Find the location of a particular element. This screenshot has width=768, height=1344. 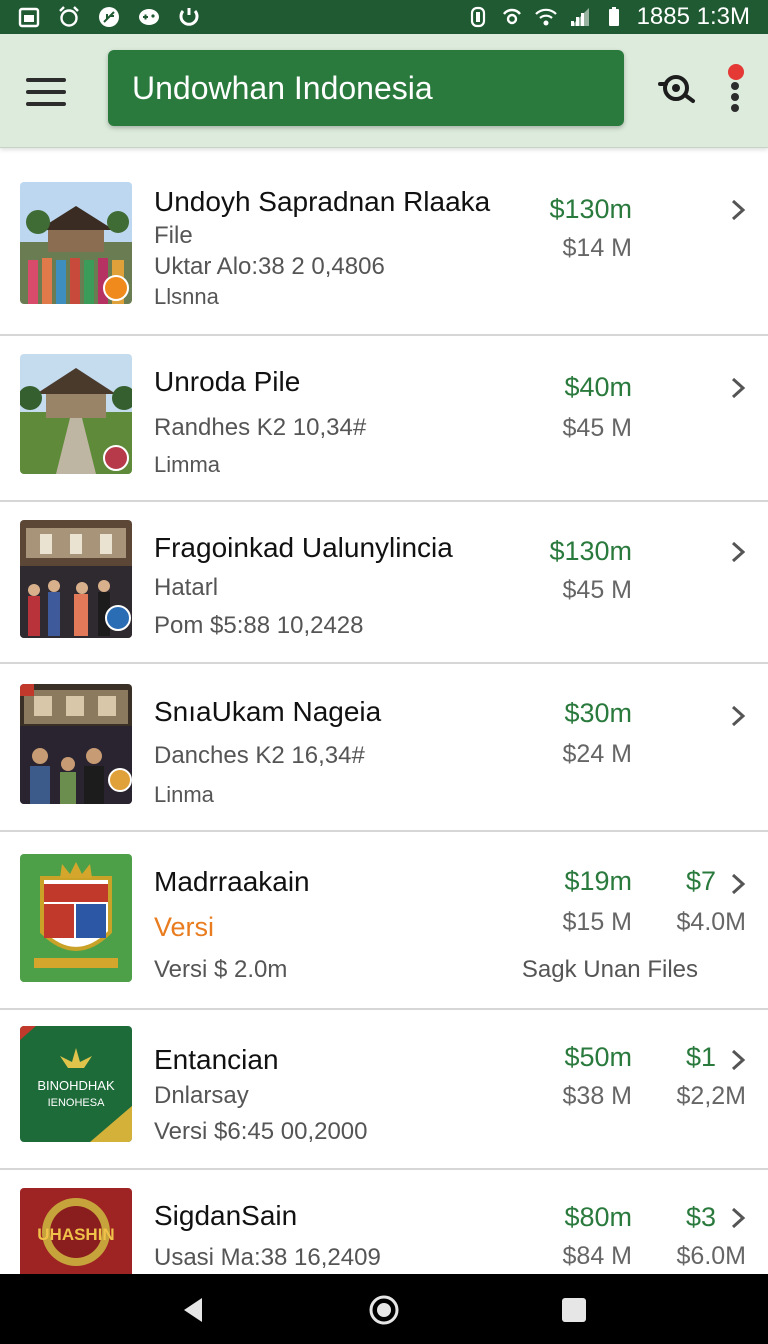

menu-button is located at coordinates (46, 92).